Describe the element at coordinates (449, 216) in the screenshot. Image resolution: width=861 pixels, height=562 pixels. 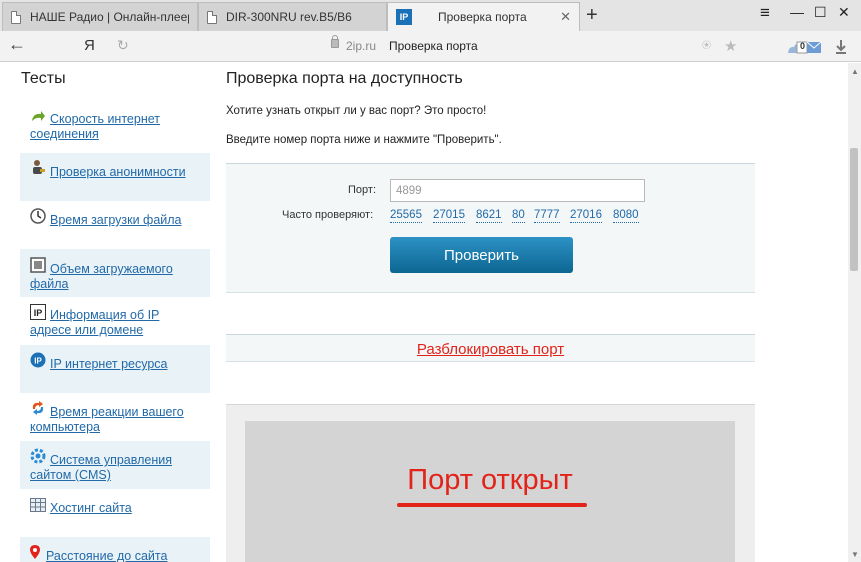
I see `frequent-port-link: 27015` at that location.